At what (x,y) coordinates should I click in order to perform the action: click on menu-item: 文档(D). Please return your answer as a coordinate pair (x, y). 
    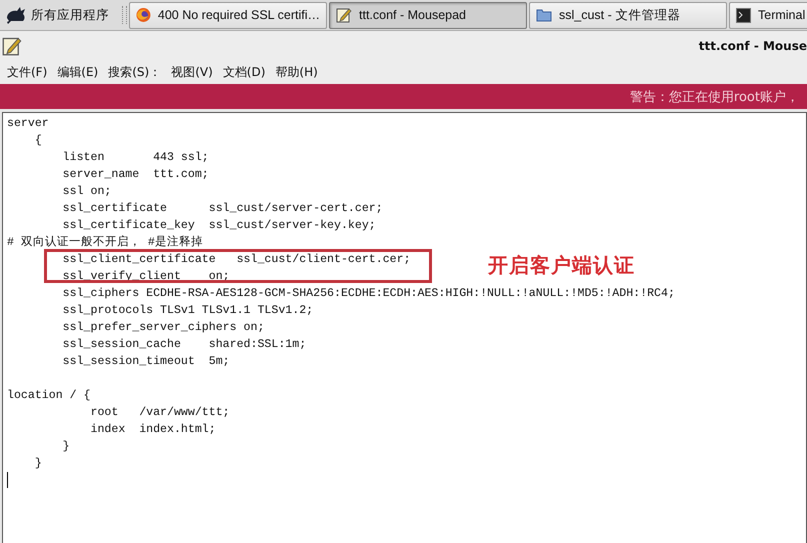
    Looking at the image, I should click on (244, 72).